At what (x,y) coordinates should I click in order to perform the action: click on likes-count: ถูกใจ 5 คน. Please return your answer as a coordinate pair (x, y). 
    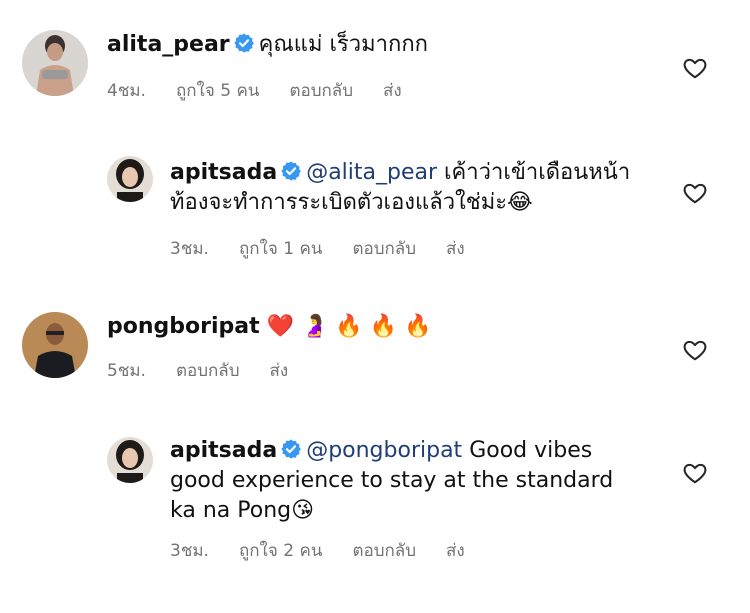
    Looking at the image, I should click on (217, 90).